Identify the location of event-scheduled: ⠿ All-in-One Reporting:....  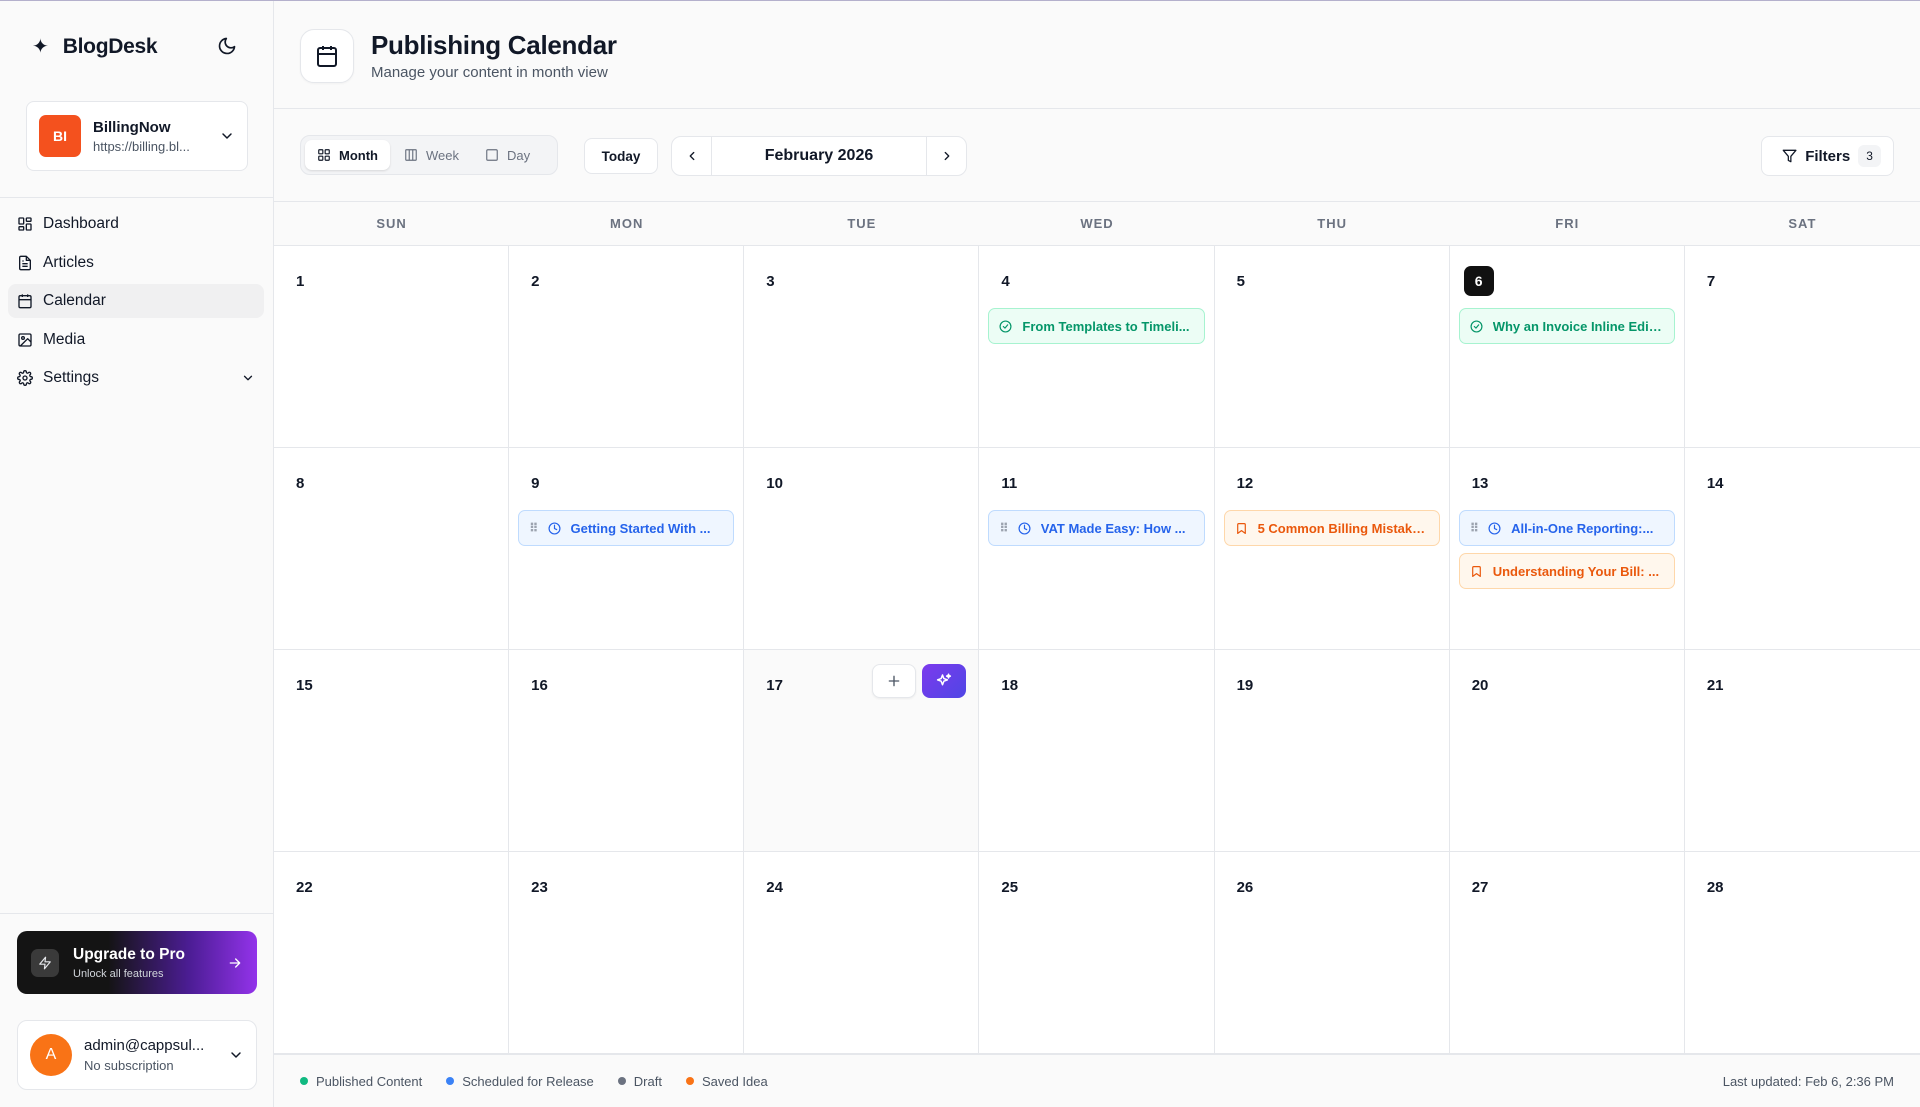
(1566, 528).